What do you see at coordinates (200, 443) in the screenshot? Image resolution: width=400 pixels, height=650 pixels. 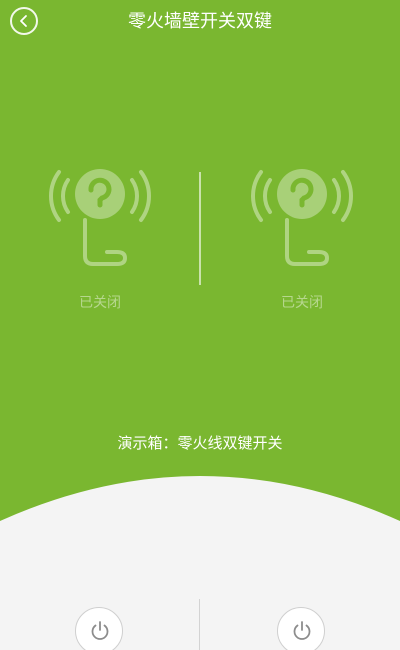 I see `device-caption: 演示箱：零火线双键开关` at bounding box center [200, 443].